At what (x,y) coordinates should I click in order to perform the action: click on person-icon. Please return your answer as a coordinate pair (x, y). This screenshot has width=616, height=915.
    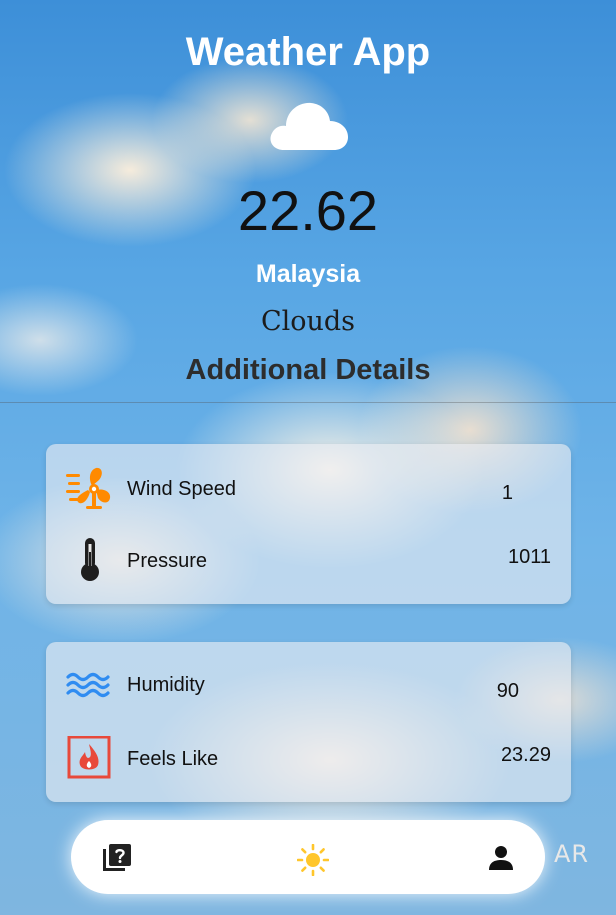
    Looking at the image, I should click on (501, 858).